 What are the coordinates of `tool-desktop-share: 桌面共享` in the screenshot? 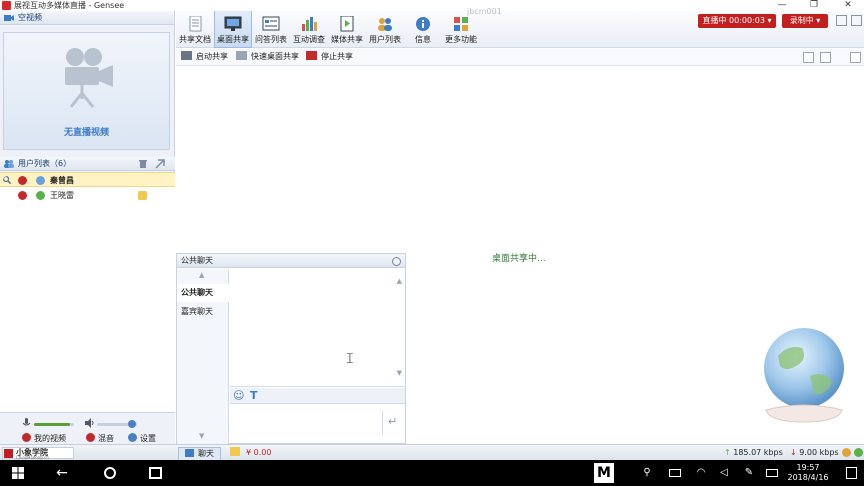 It's located at (233, 29).